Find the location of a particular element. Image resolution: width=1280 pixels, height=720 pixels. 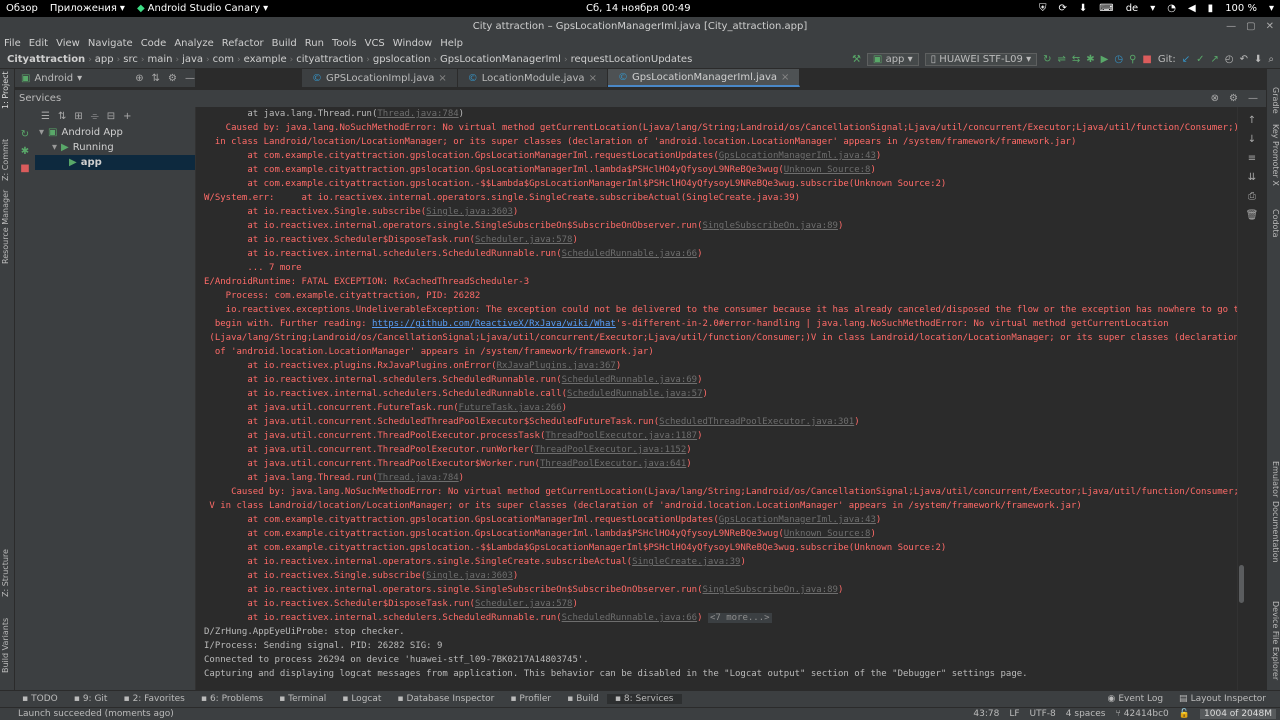

bottom-tool-tab: ▪ 6: Problems is located at coordinates (232, 699).